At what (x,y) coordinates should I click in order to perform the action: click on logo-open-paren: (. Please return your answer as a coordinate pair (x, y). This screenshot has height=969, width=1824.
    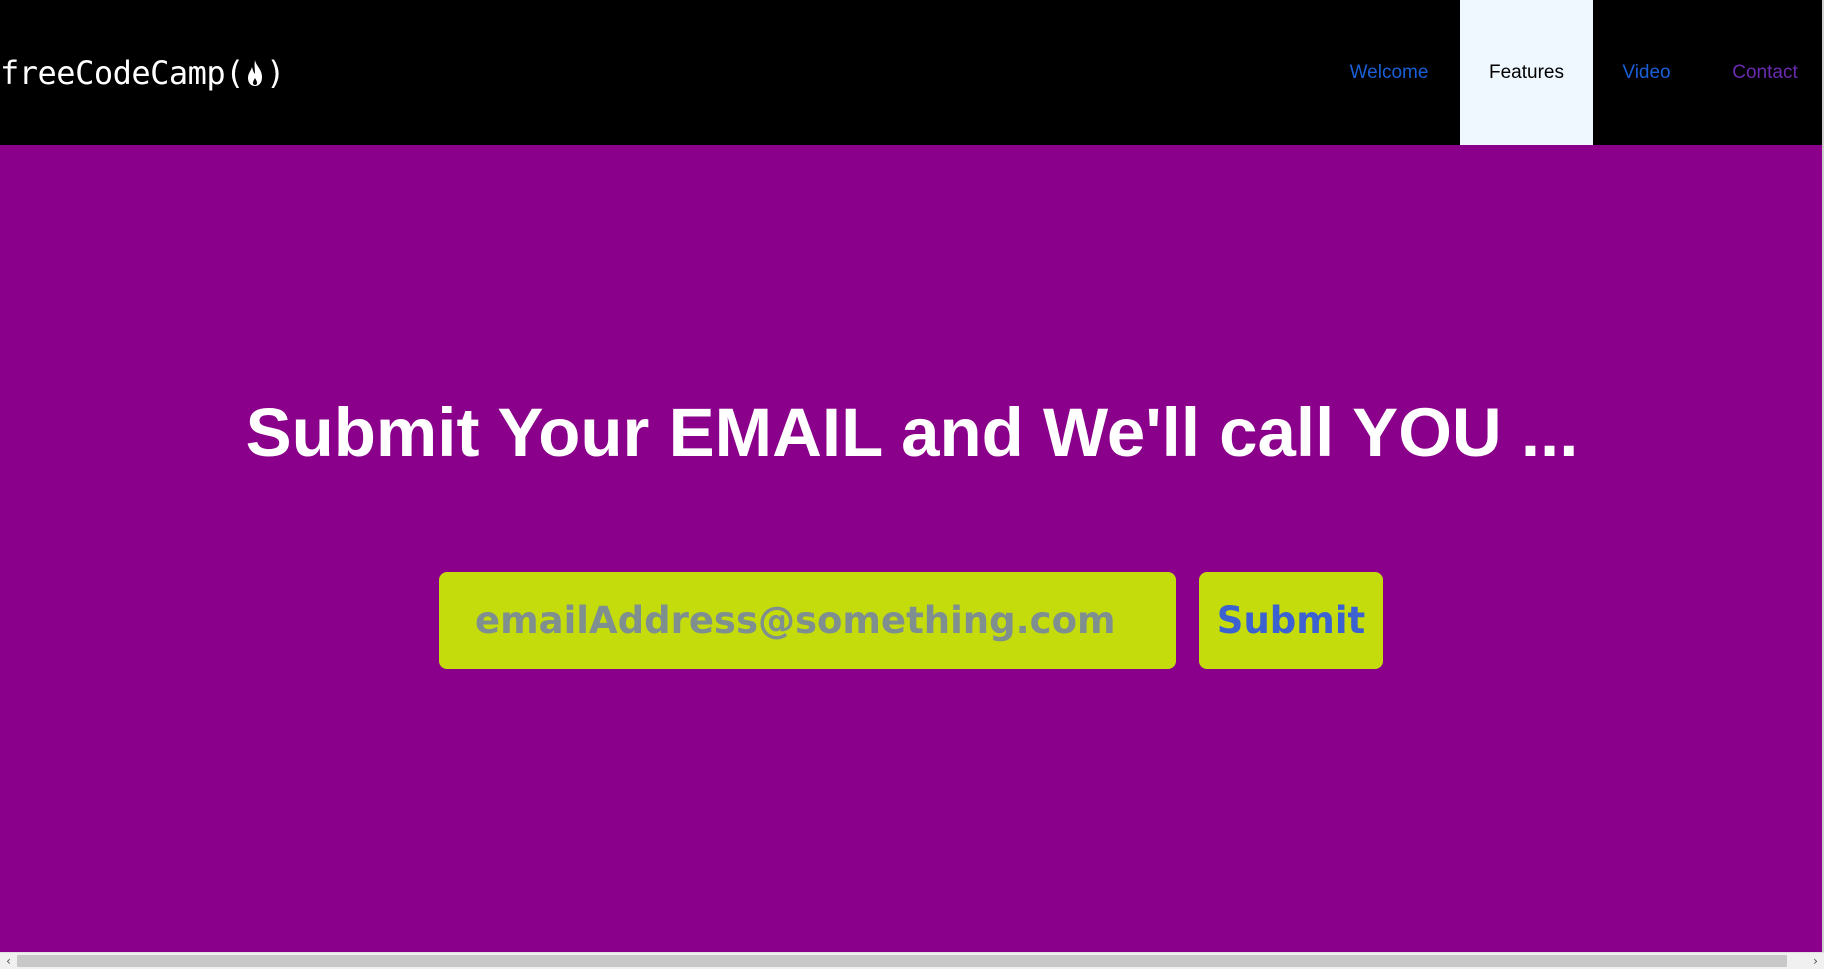
    Looking at the image, I should click on (234, 72).